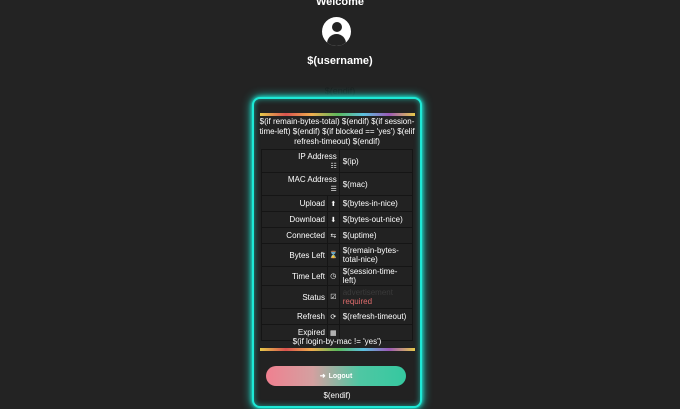 This screenshot has height=409, width=680. I want to click on welcome-heading: Welcome, so click(340, 4).